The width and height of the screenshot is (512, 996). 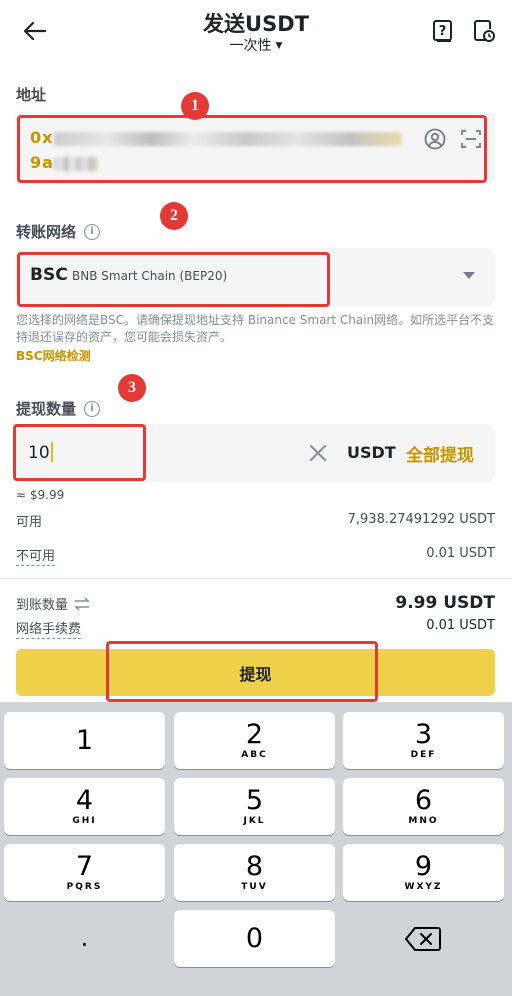 What do you see at coordinates (421, 519) in the screenshot?
I see `available-value: 7,938.27491292 USDT` at bounding box center [421, 519].